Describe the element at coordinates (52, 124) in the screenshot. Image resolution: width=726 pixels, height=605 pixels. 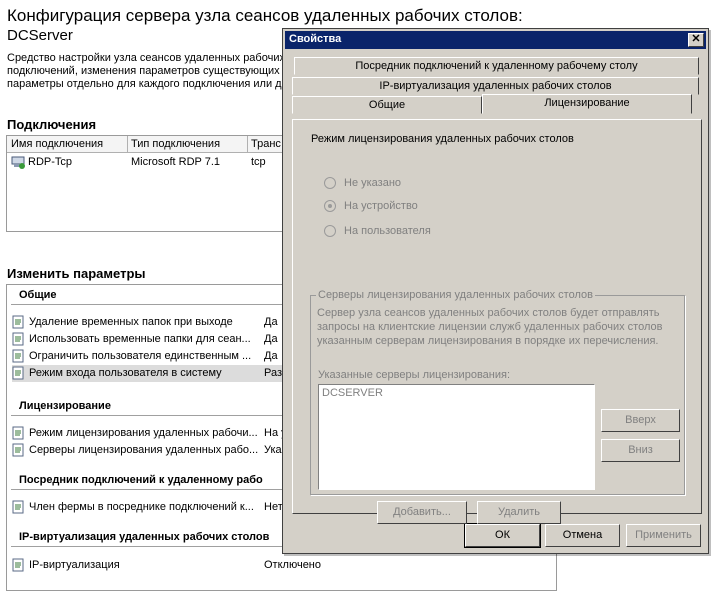
I see `connections-heading: Подключения` at that location.